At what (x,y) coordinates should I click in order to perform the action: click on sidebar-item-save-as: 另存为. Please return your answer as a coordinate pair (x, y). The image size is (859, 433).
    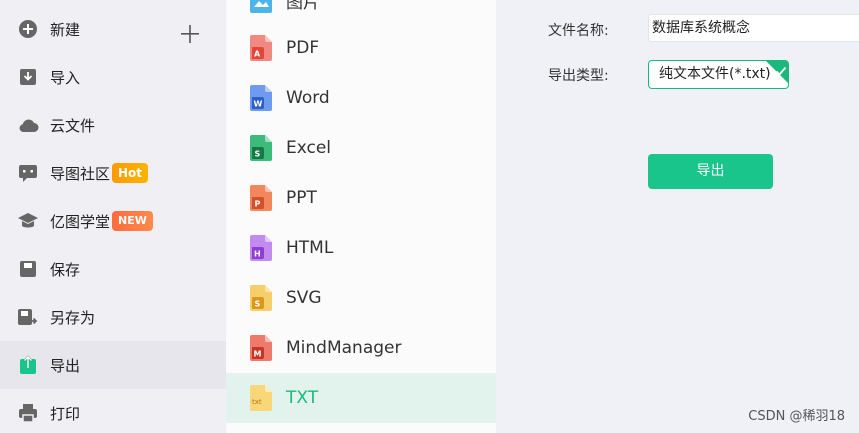
    Looking at the image, I should click on (113, 317).